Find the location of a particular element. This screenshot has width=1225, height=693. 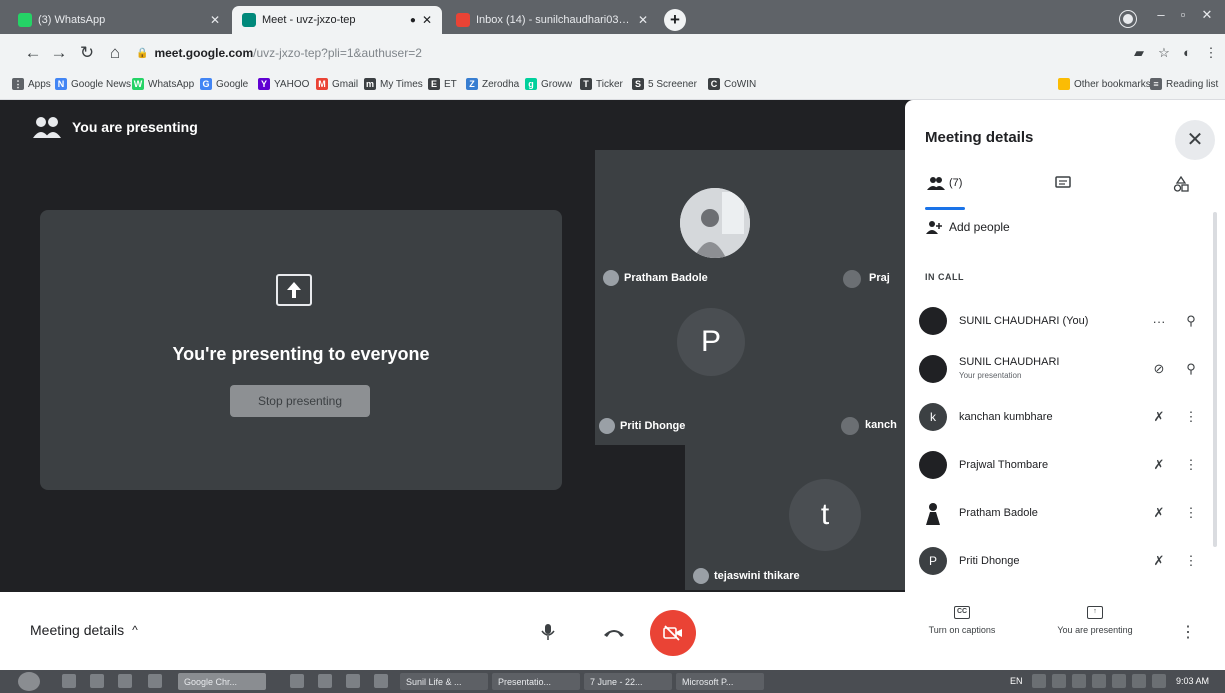

store-icon is located at coordinates (125, 681).